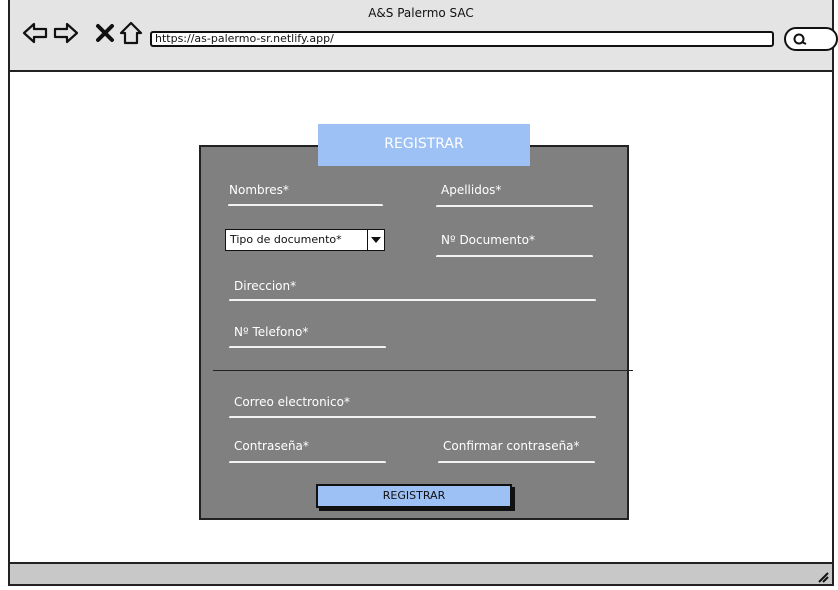 This screenshot has width=838, height=590. I want to click on correo-underline, so click(412, 417).